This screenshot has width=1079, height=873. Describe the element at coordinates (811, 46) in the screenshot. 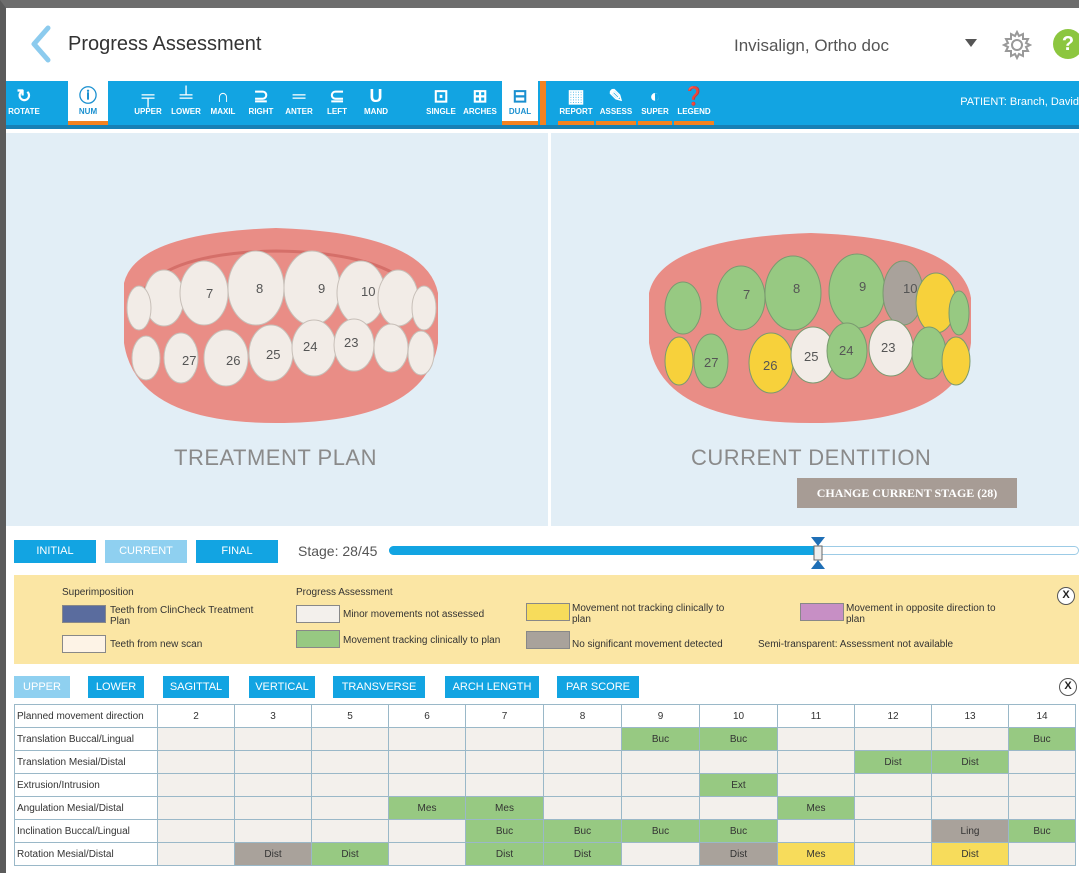

I see `doctor-select: Invisalign, Ortho doc` at that location.